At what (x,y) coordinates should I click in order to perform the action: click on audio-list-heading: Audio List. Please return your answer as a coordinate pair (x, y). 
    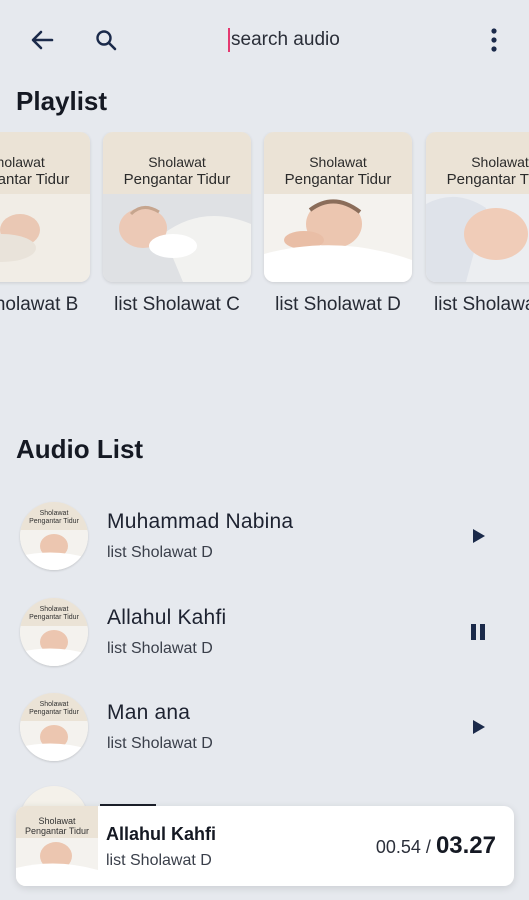
    Looking at the image, I should click on (80, 449).